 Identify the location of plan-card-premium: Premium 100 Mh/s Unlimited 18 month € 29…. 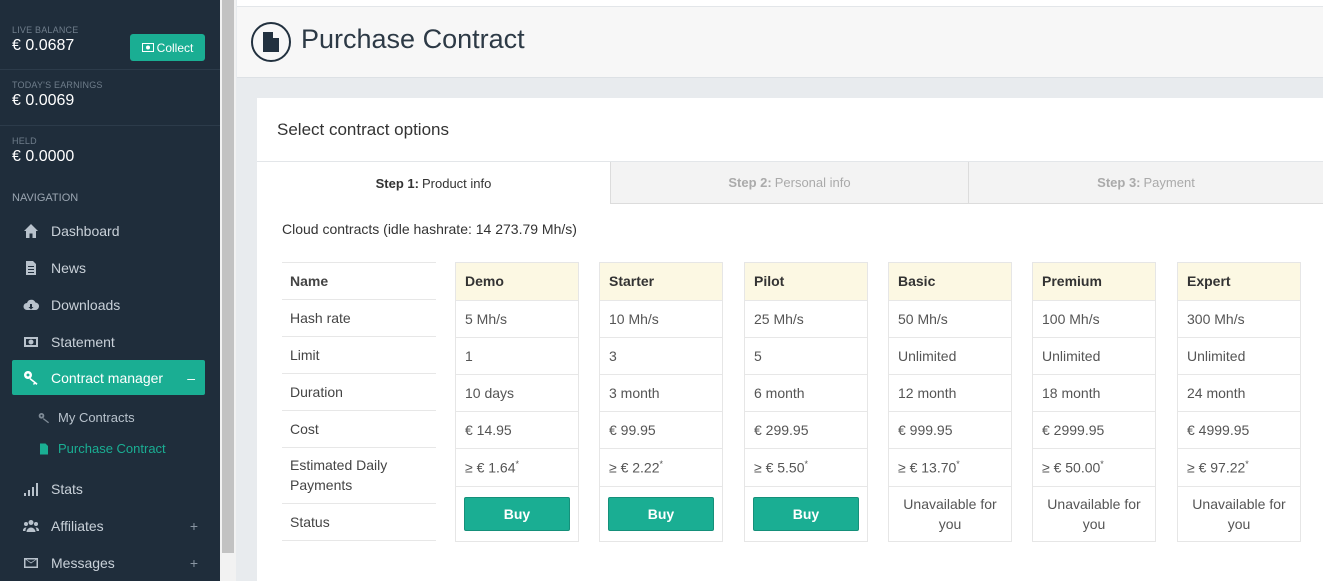
(1094, 402).